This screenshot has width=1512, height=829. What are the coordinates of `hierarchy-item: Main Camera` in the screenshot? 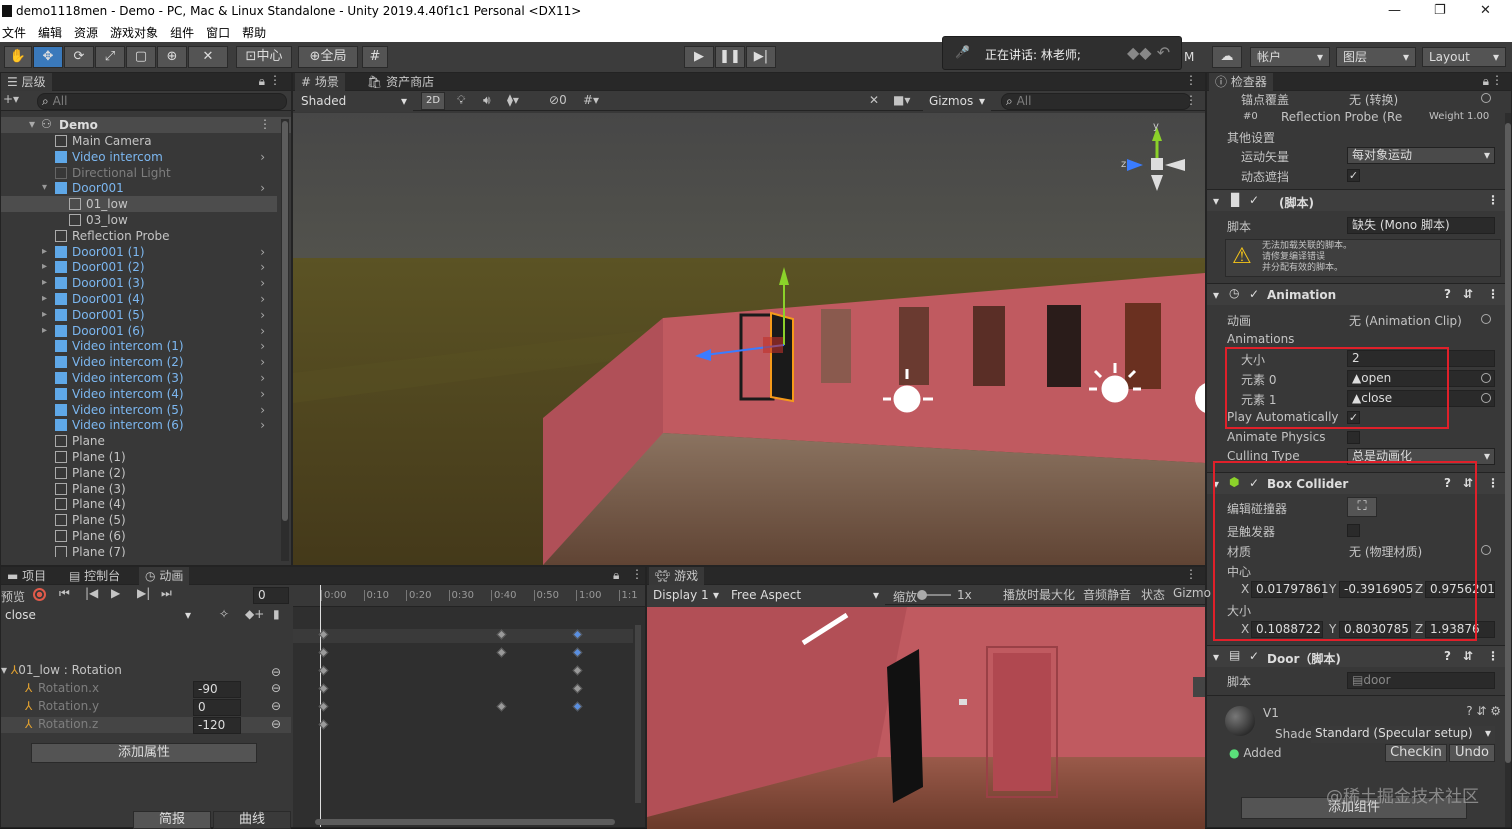 It's located at (139, 141).